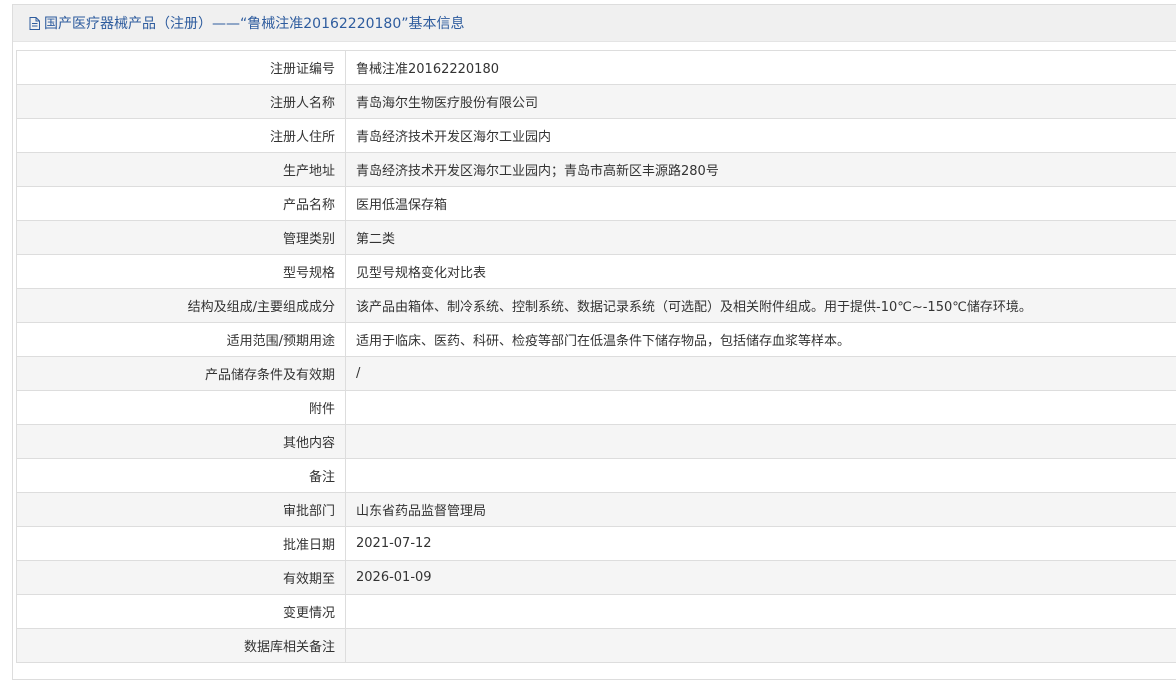  I want to click on table-row: 注册人住所 青岛经济技术开发区海尔工业园内, so click(596, 135).